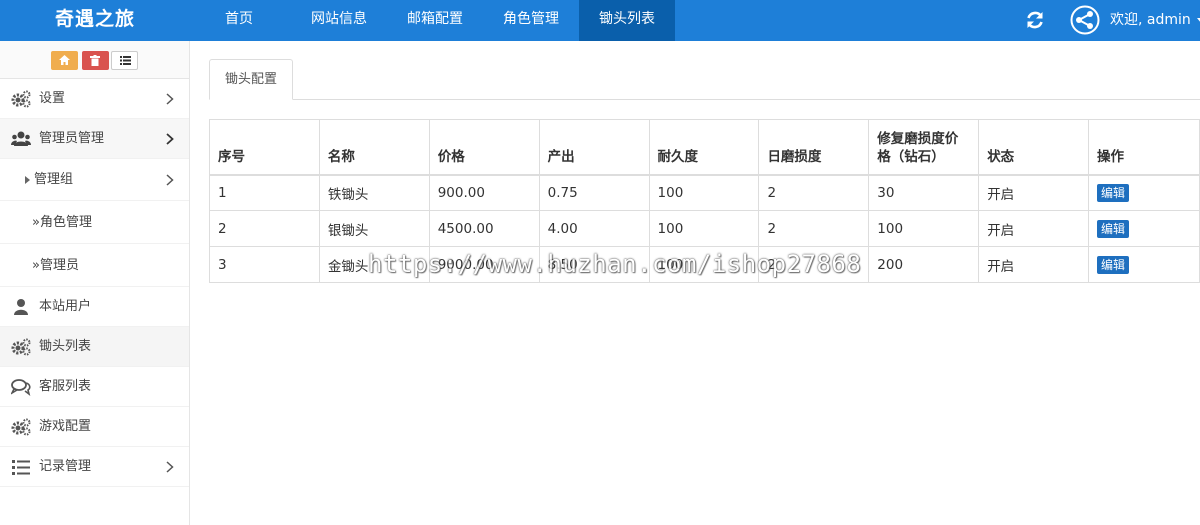 The image size is (1200, 525). I want to click on welcome-text: 欢迎, admin, so click(1150, 20).